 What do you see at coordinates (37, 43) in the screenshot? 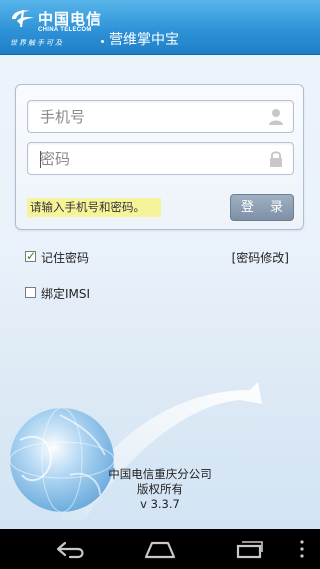
I see `brand-slogan: 世界触手可及` at bounding box center [37, 43].